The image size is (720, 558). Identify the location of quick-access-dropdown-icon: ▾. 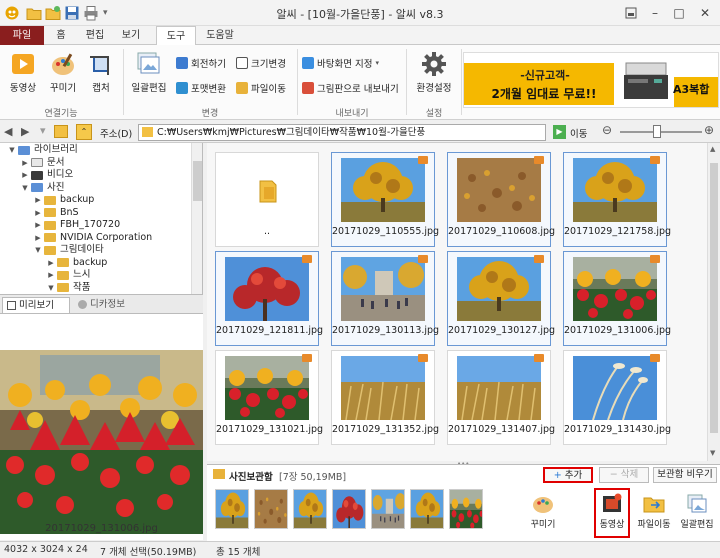
(111, 13).